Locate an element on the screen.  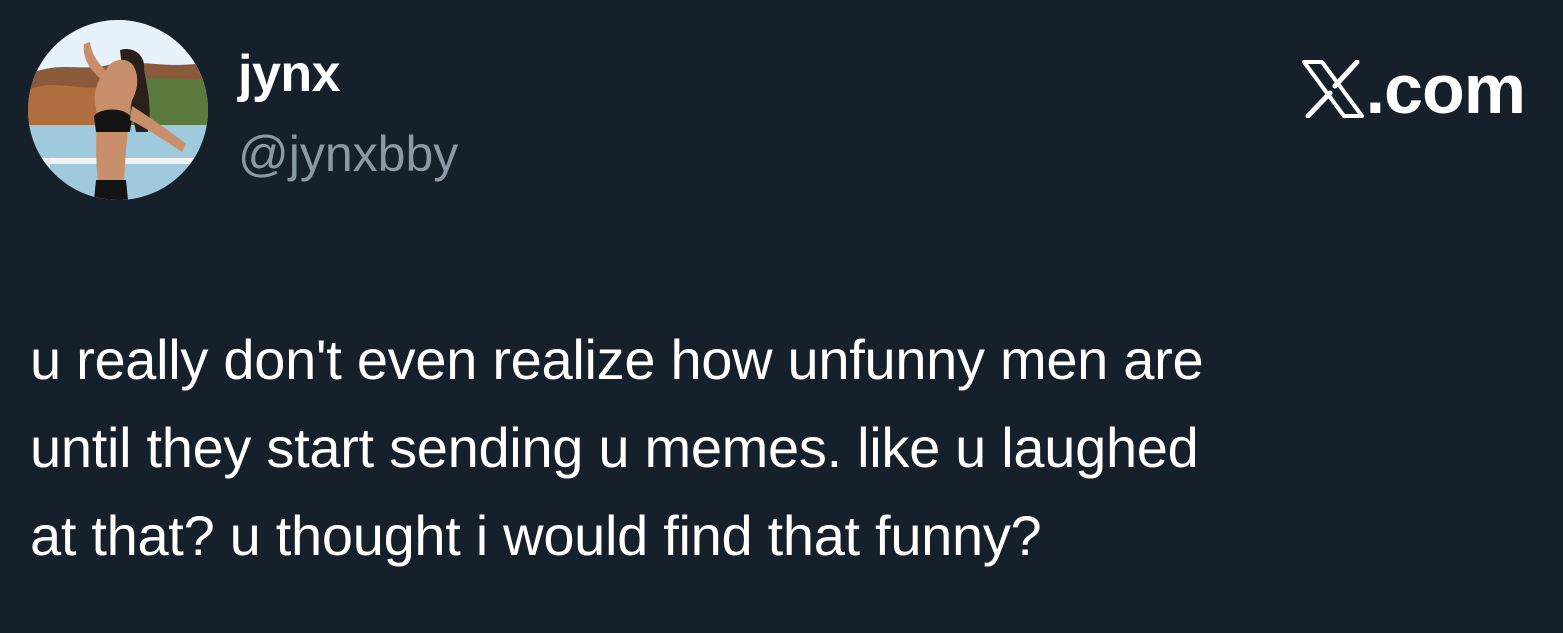
avatar-photo is located at coordinates (118, 110).